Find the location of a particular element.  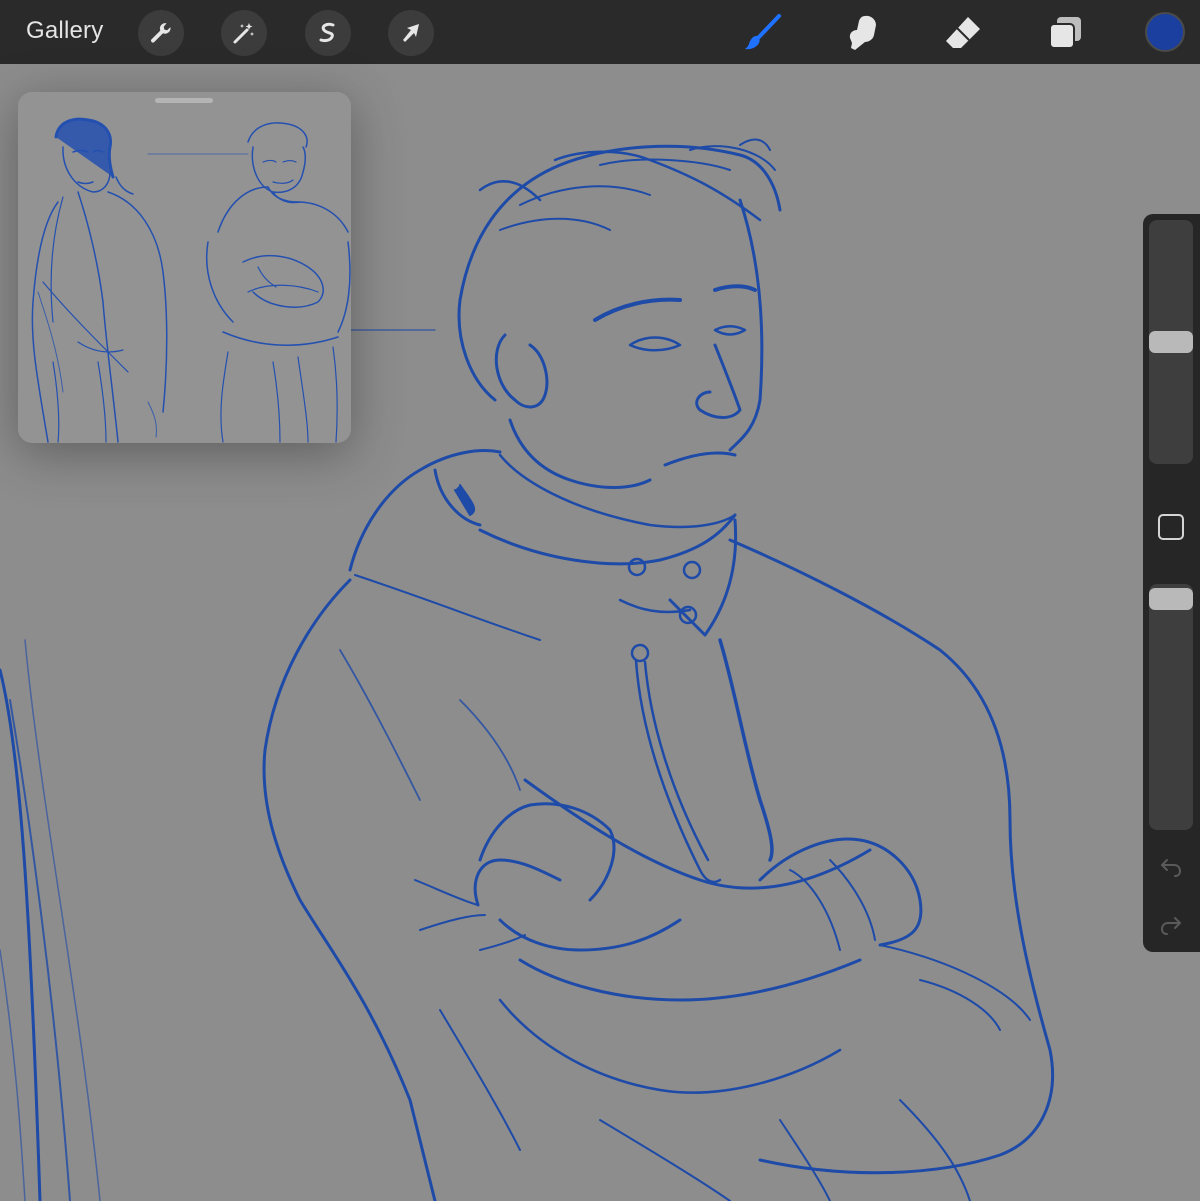

opacity-slider-thumb is located at coordinates (1171, 599).